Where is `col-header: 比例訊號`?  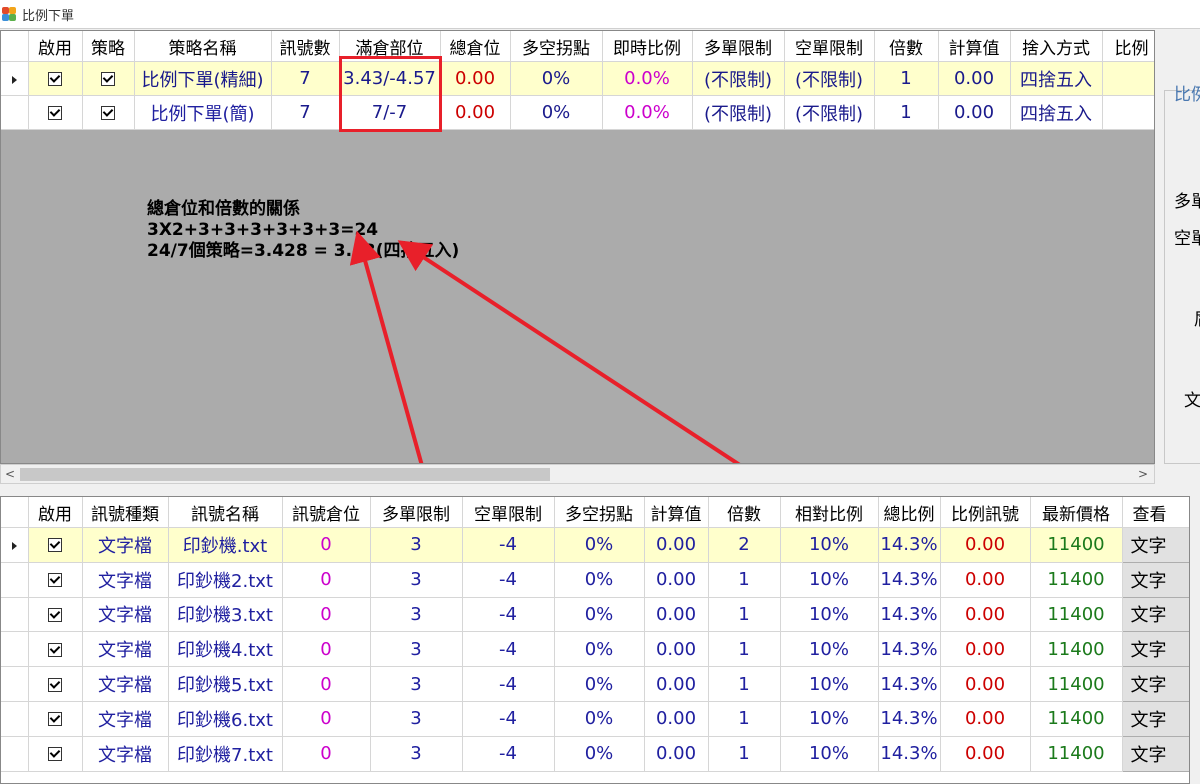
col-header: 比例訊號 is located at coordinates (985, 512).